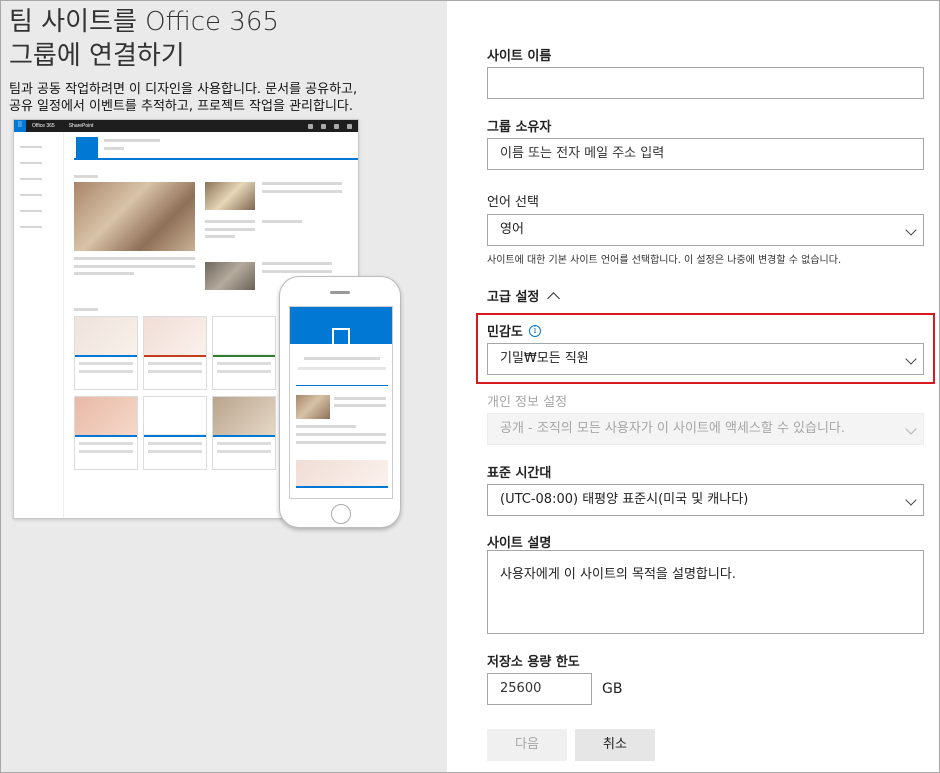 The height and width of the screenshot is (773, 940). I want to click on cancel-button: 취소, so click(615, 745).